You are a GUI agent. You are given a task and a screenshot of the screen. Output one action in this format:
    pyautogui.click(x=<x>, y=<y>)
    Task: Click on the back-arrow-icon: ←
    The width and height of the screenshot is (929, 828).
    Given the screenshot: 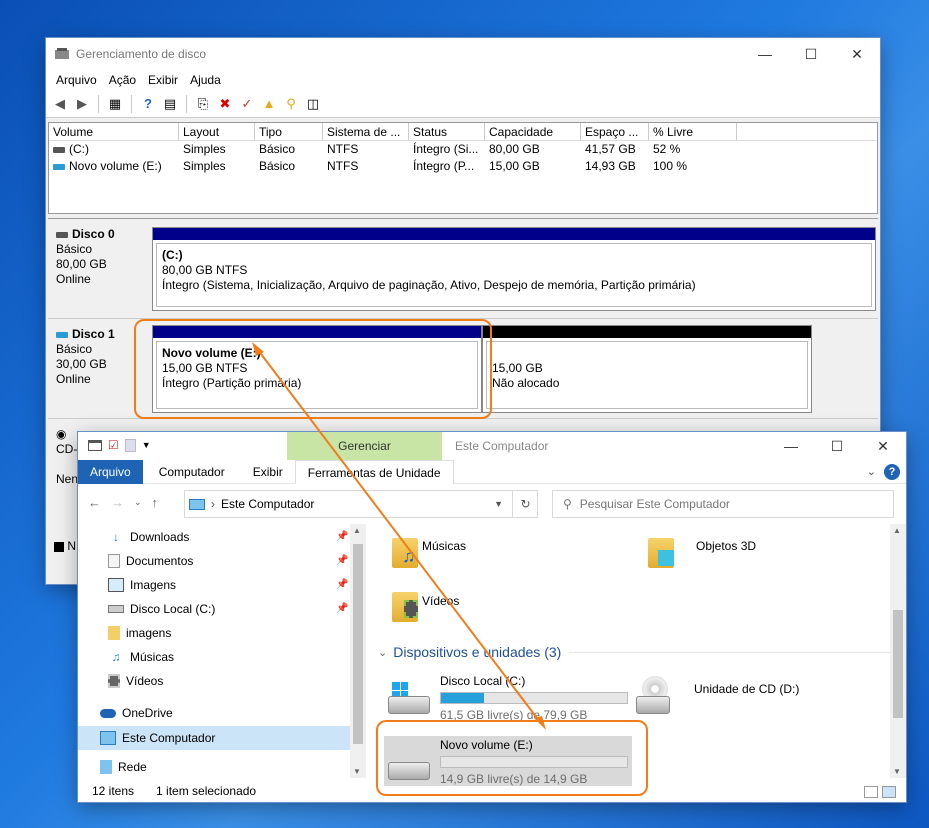 What is the action you would take?
    pyautogui.click(x=94, y=502)
    